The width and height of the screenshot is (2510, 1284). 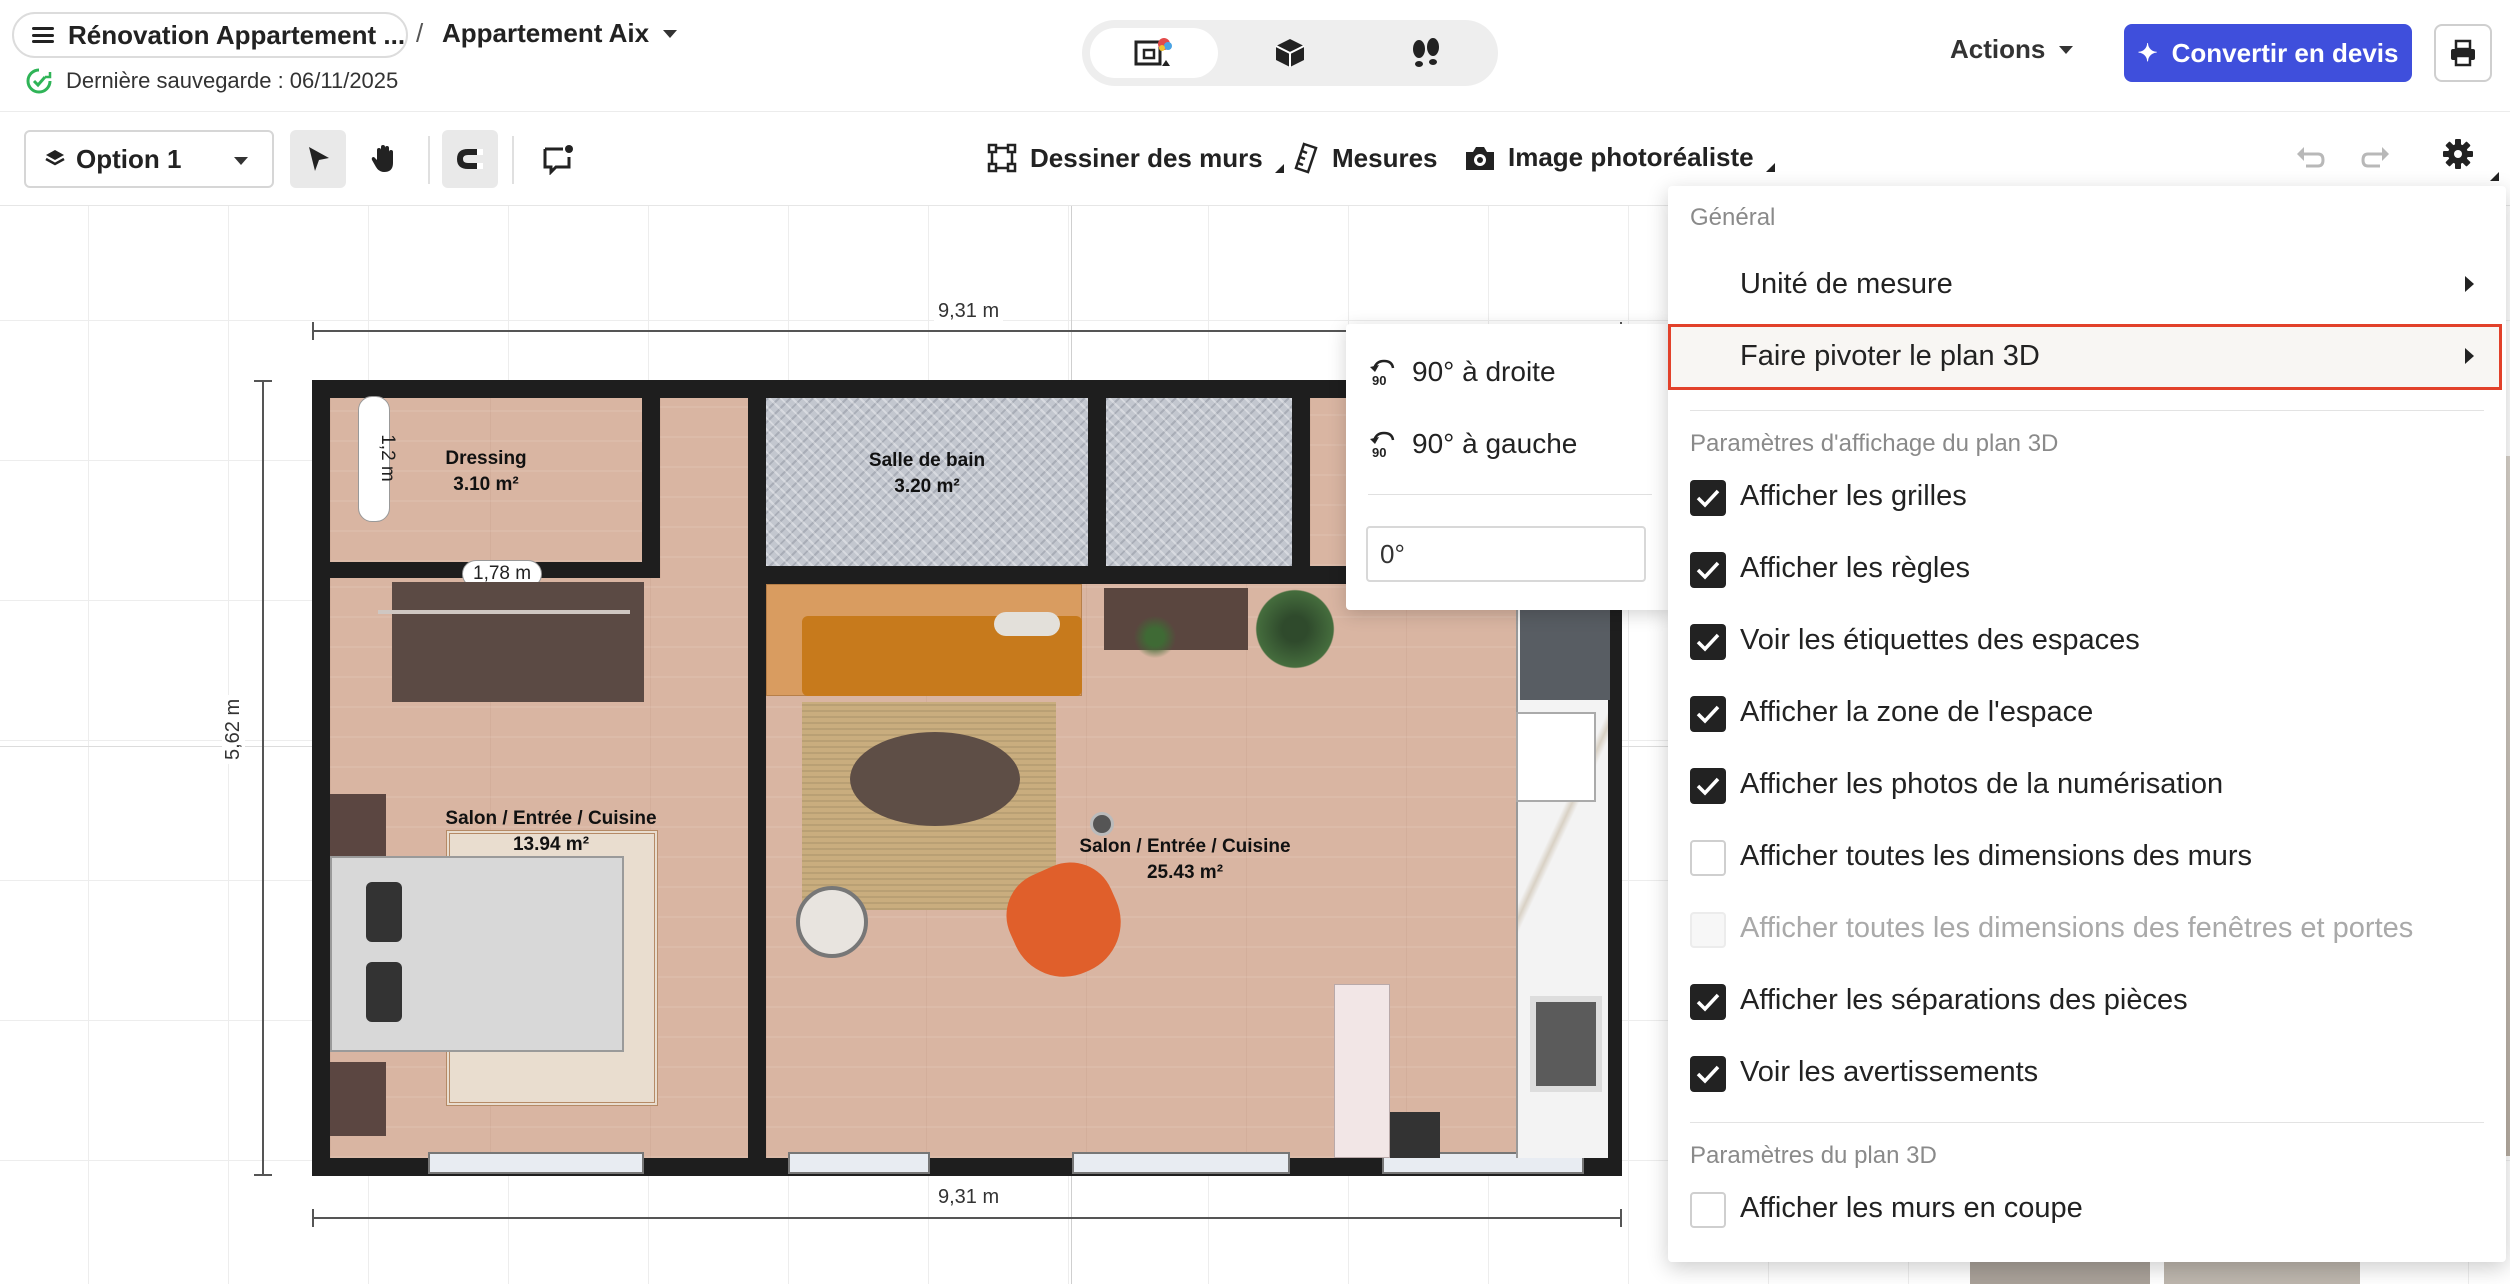 What do you see at coordinates (1940, 640) in the screenshot?
I see `option-label: Voir les étiquettes des espaces` at bounding box center [1940, 640].